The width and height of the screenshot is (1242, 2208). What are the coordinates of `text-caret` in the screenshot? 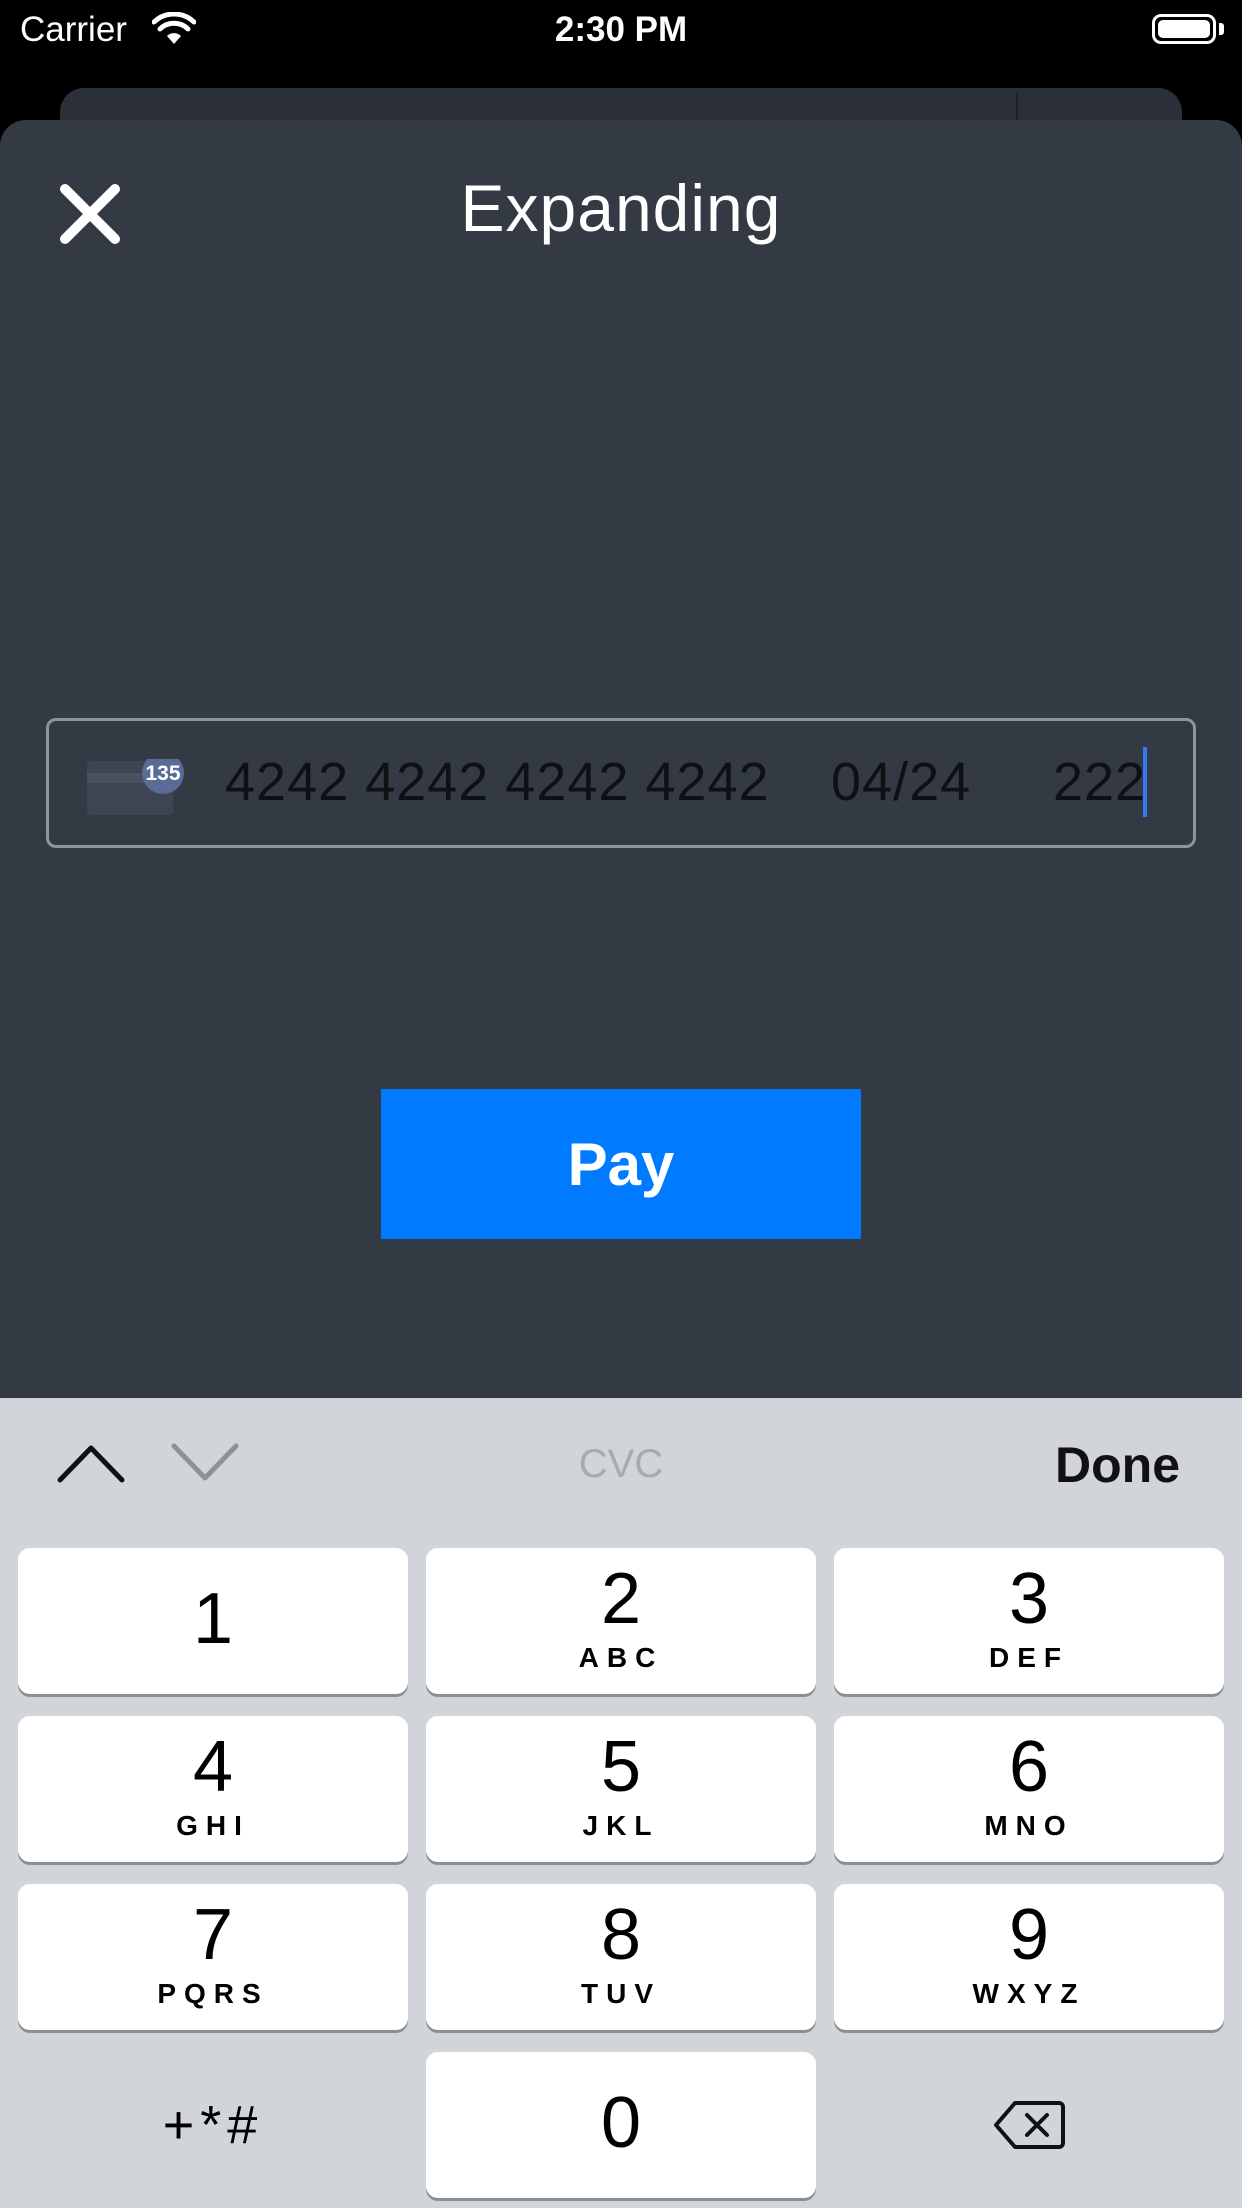 It's located at (1145, 782).